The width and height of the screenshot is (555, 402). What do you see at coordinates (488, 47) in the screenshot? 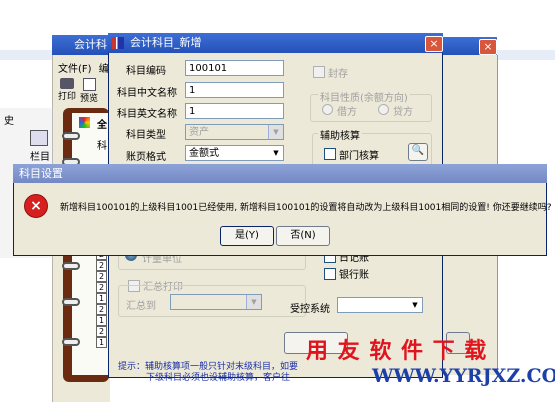
I see `right-background-close-icon: ×` at bounding box center [488, 47].